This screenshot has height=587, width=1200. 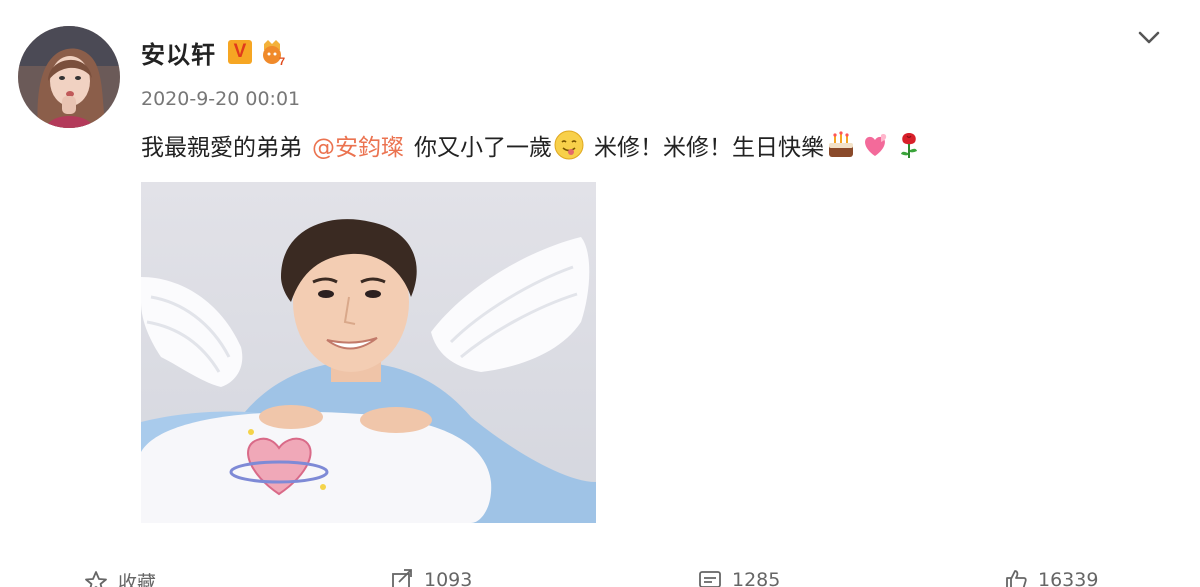 What do you see at coordinates (483, 148) in the screenshot?
I see `post-text-part: 你又小了一歲` at bounding box center [483, 148].